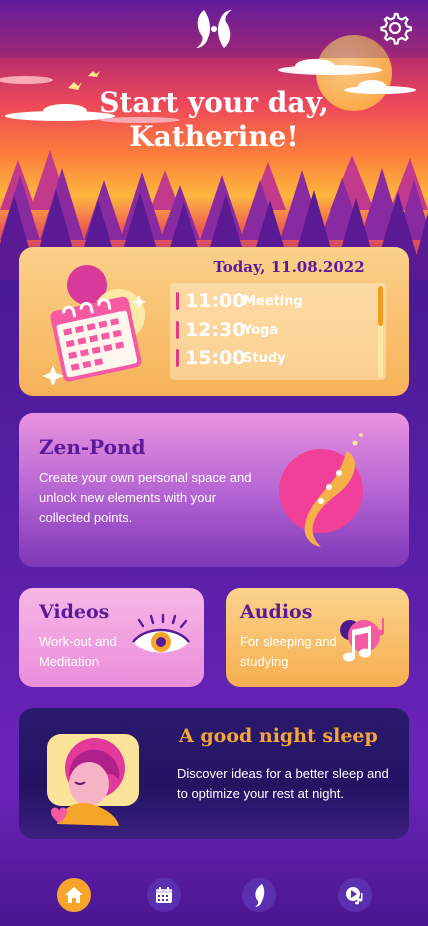 The image size is (428, 926). I want to click on greeting-heading: Start your day, Katherine!, so click(214, 120).